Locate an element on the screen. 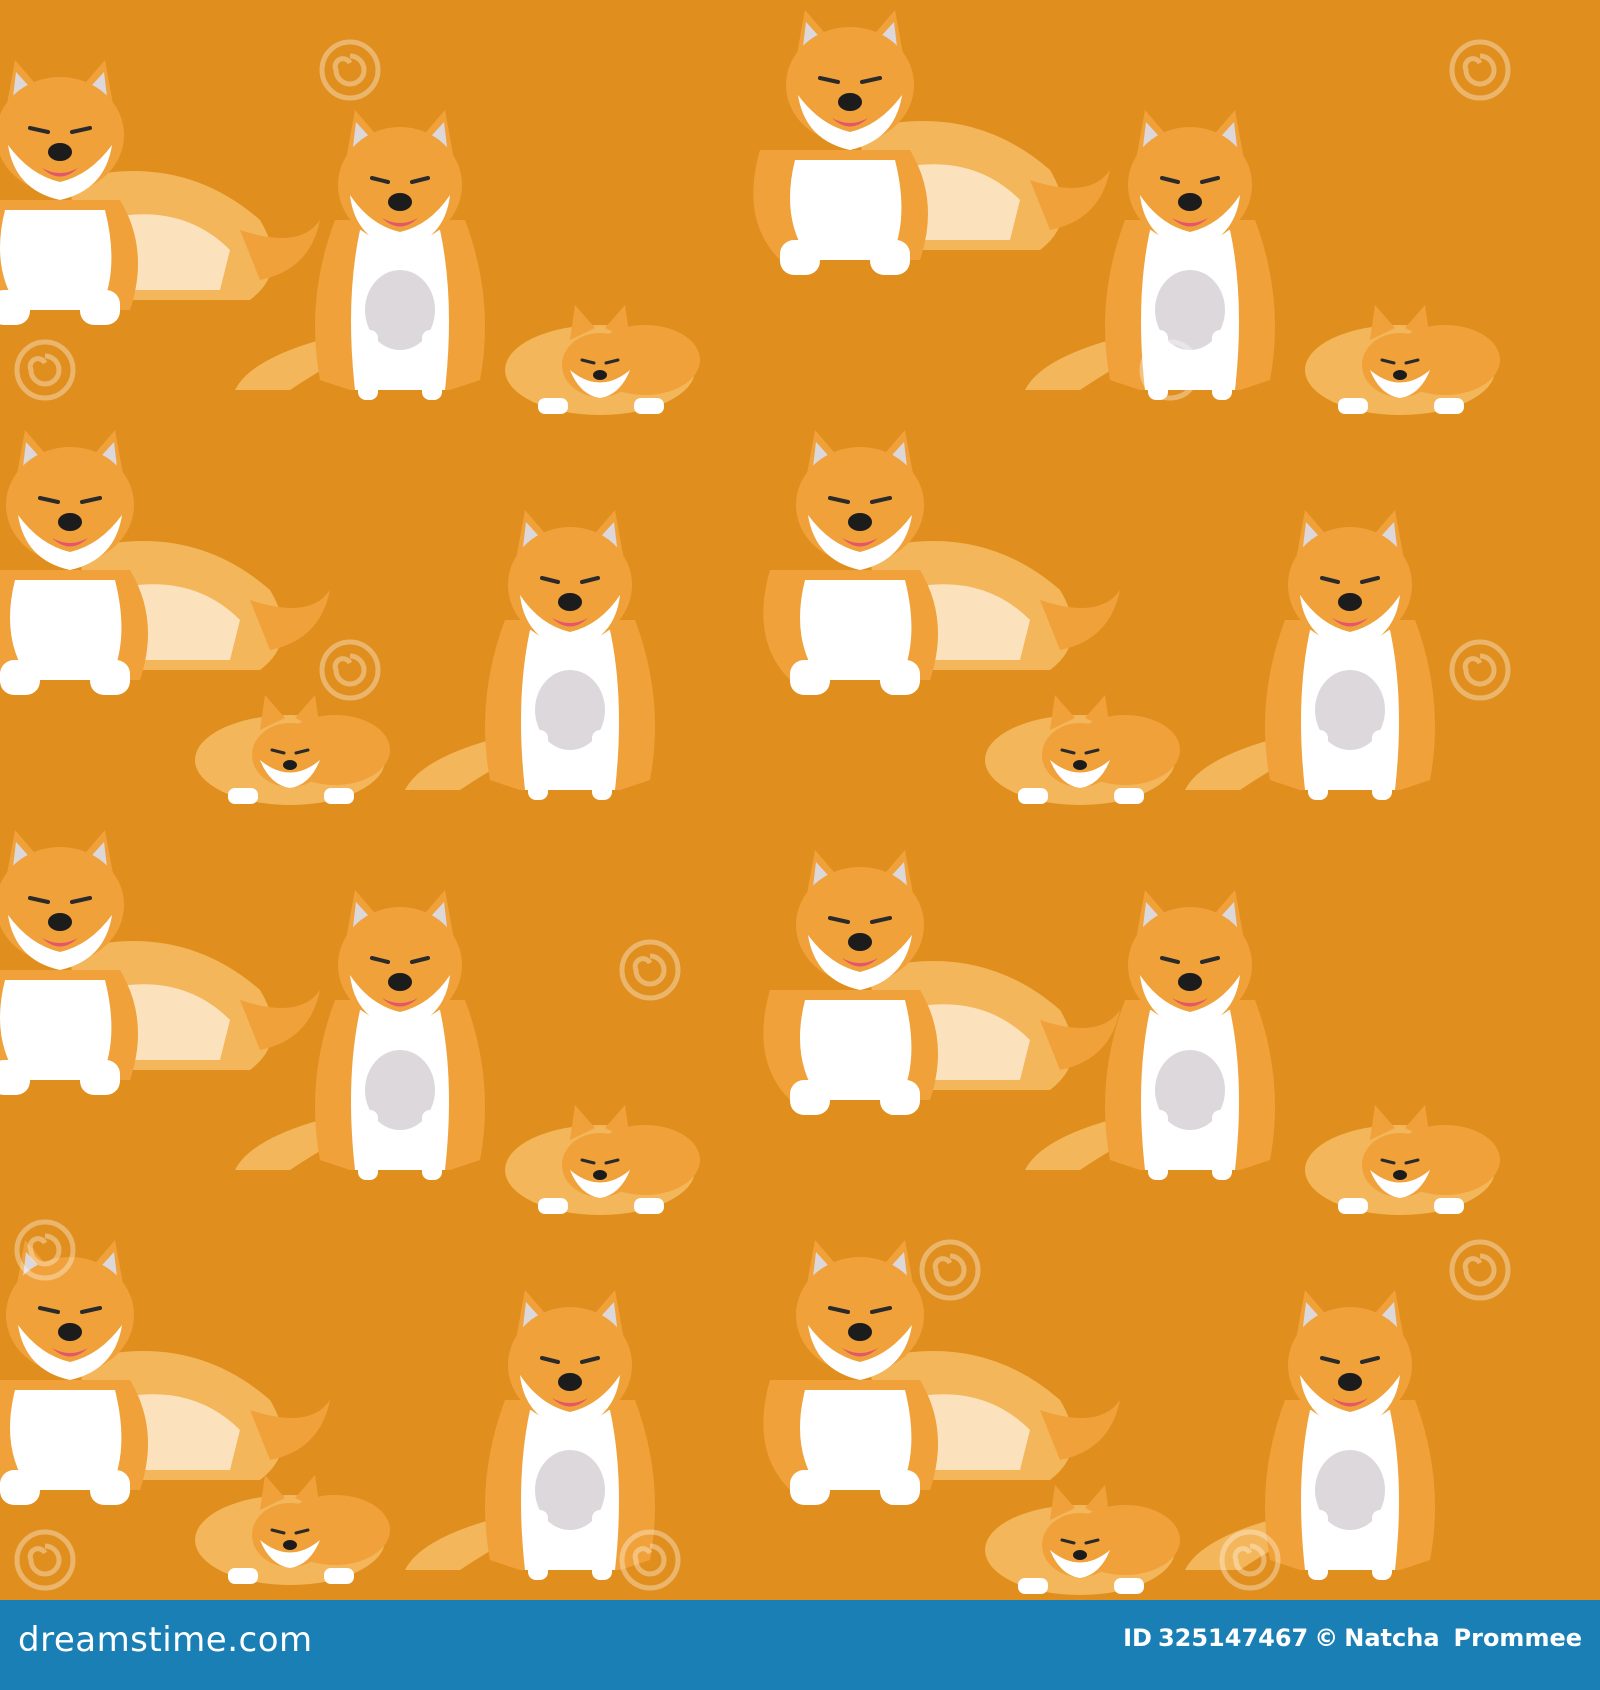 This screenshot has height=1690, width=1600. image-id-credit: ID 325147467 © Natcha Prommee is located at coordinates (1349, 1638).